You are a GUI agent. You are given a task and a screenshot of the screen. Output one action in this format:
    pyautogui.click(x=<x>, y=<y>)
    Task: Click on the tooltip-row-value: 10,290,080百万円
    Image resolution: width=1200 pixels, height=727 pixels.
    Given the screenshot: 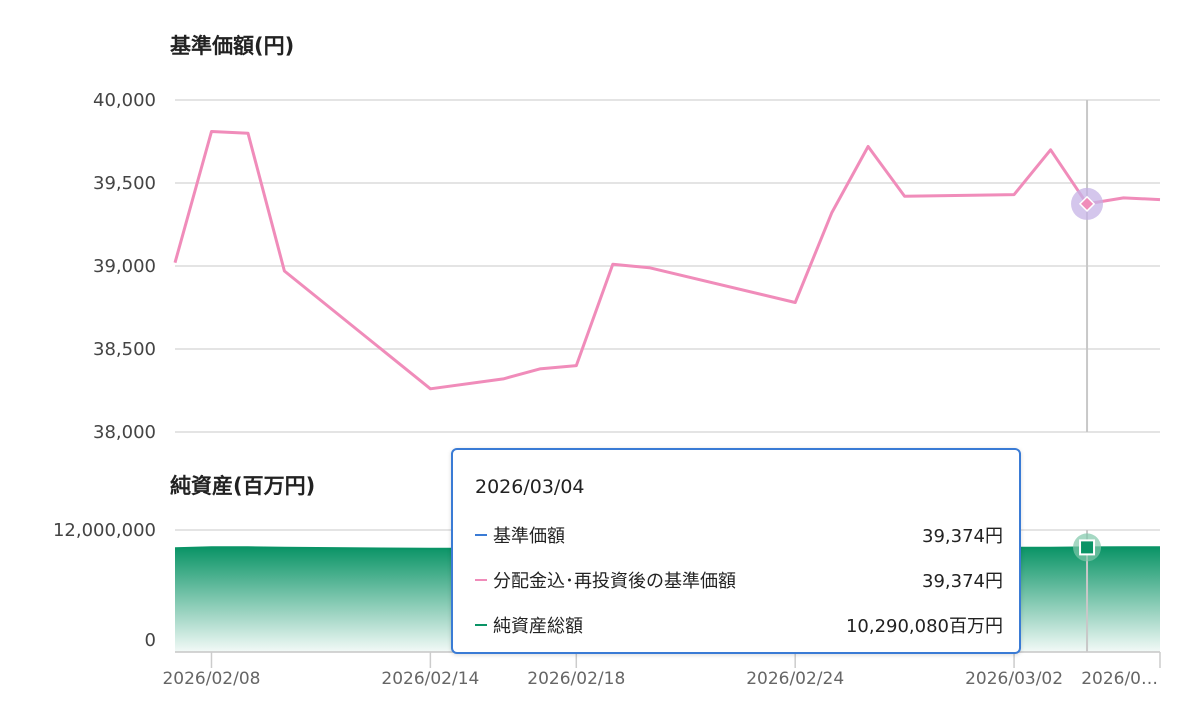 What is the action you would take?
    pyautogui.click(x=924, y=626)
    